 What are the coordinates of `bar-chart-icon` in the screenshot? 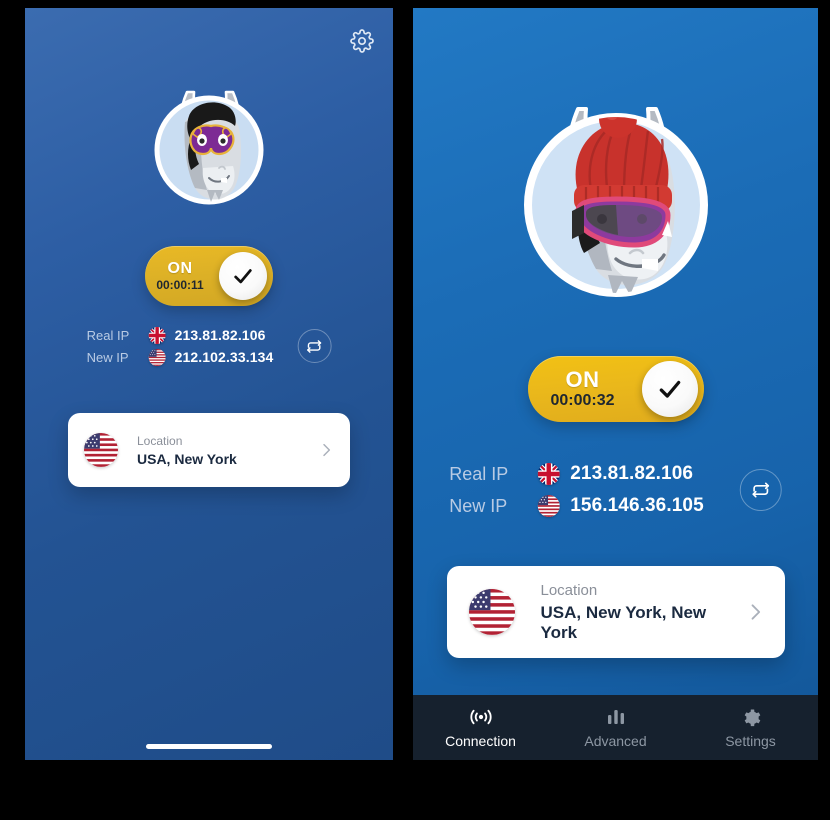 It's located at (616, 717).